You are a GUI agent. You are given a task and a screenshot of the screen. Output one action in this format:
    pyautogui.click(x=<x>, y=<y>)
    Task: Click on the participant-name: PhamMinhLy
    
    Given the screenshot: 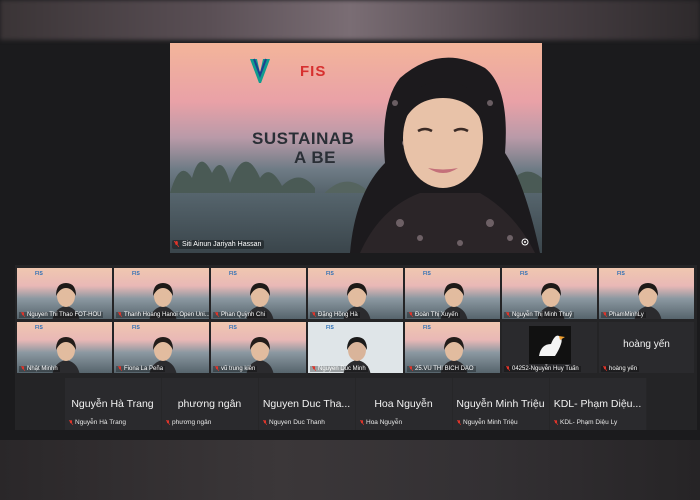 What is the action you would take?
    pyautogui.click(x=626, y=315)
    